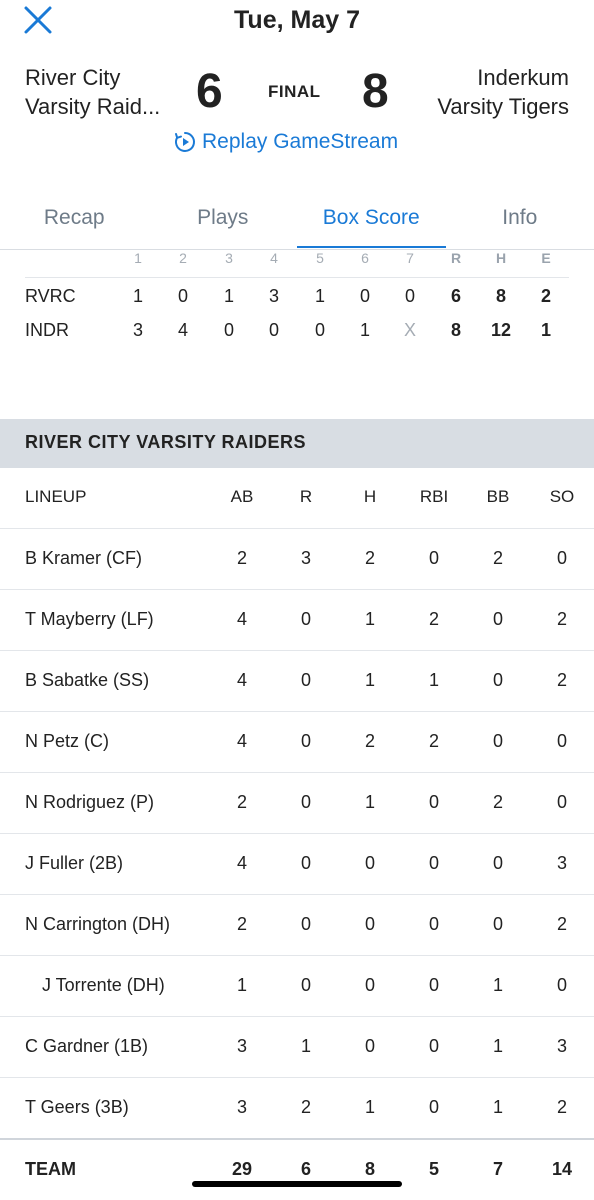 The image size is (594, 1200). Describe the element at coordinates (223, 223) in the screenshot. I see `tab-plays: Plays` at that location.